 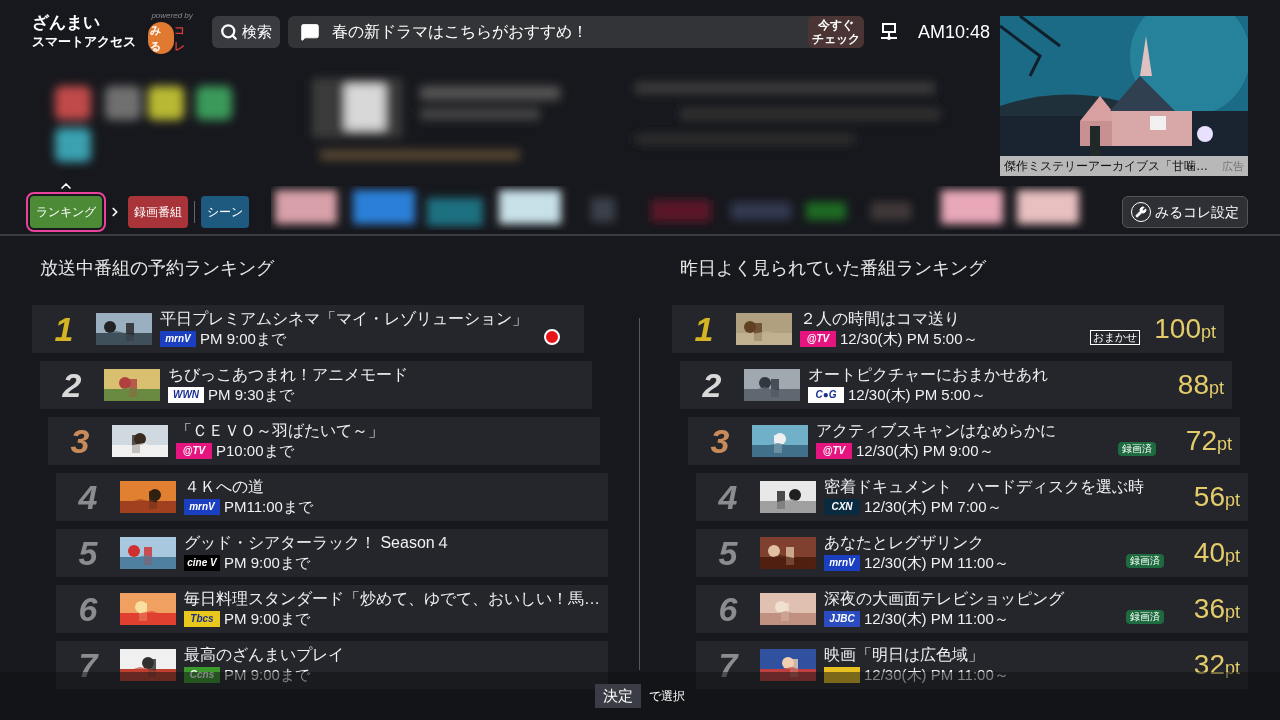 I want to click on check-now-badge: 今すぐ チェック, so click(x=835, y=32).